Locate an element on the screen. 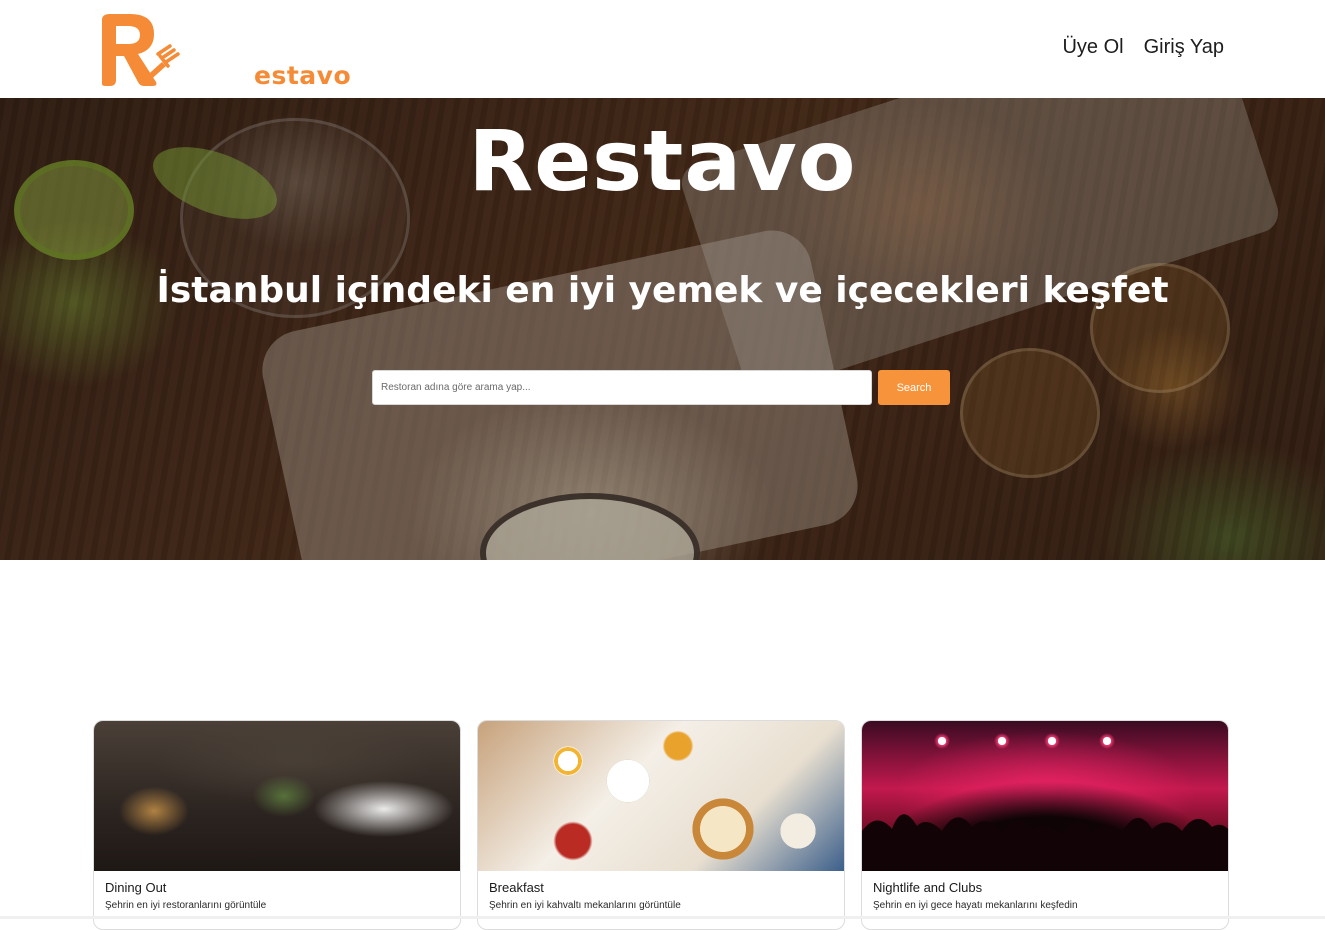  breakfast-image is located at coordinates (661, 796).